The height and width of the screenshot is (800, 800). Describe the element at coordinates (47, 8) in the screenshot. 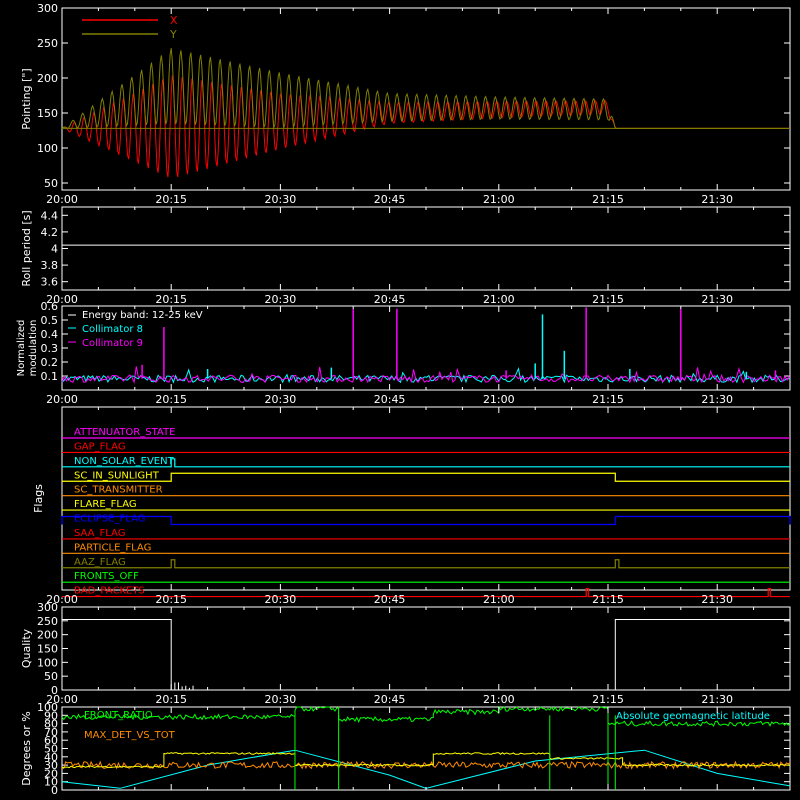

I see `pointing-ytick-label: 300` at that location.